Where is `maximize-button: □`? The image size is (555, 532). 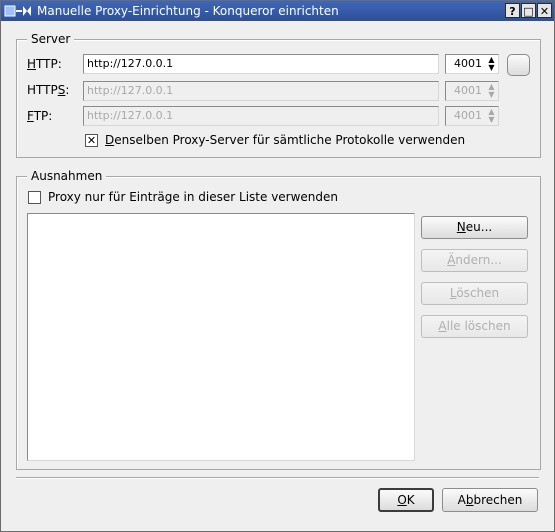
maximize-button: □ is located at coordinates (528, 10).